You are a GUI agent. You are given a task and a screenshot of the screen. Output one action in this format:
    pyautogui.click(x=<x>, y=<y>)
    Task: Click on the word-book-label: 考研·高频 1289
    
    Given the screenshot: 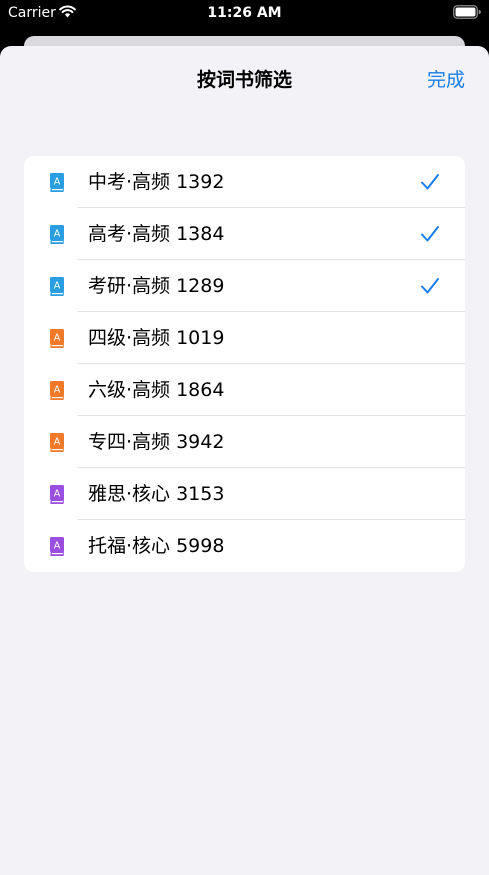 What is the action you would take?
    pyautogui.click(x=156, y=286)
    